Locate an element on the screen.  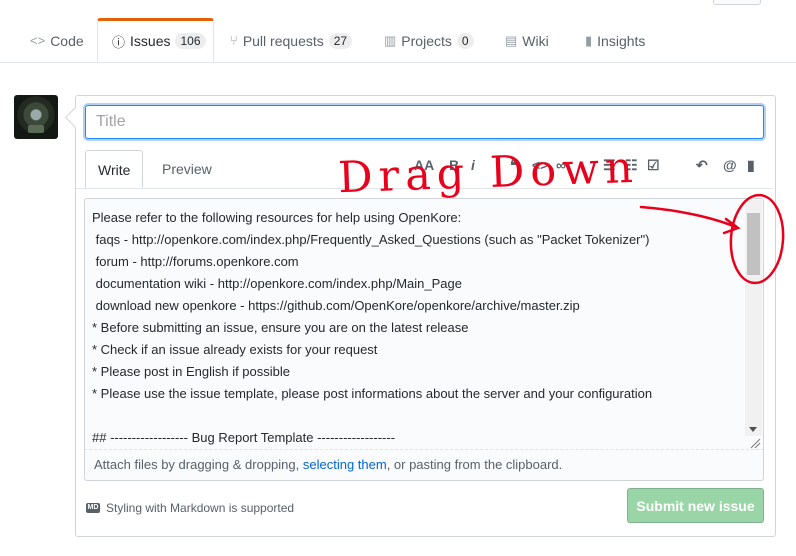
markdown-note-text: Styling with Markdown is supported is located at coordinates (200, 508).